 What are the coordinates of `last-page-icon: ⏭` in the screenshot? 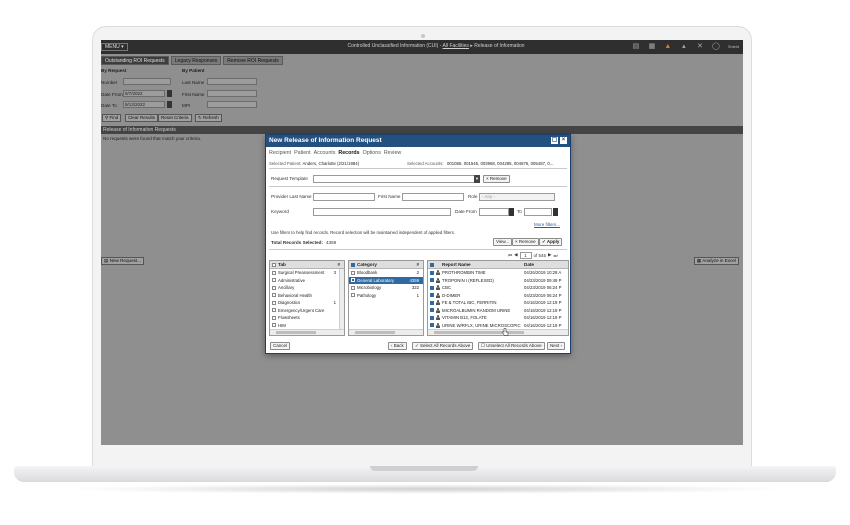 It's located at (556, 255).